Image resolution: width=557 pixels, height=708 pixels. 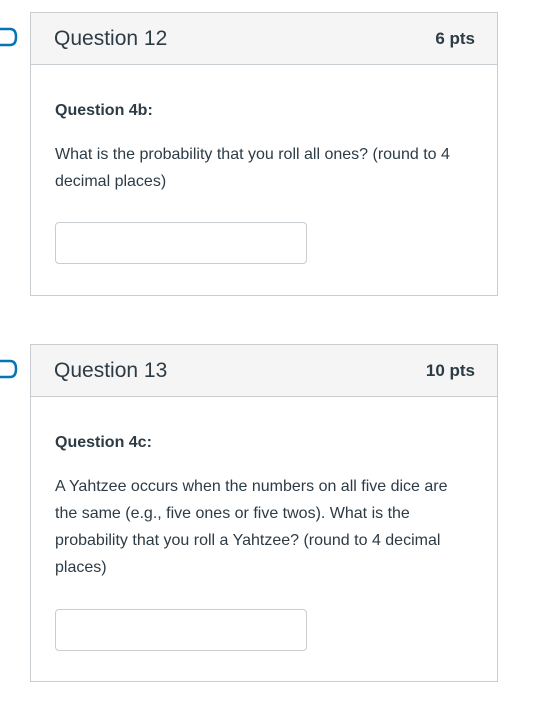 I want to click on question-title: Question 12, so click(x=111, y=38).